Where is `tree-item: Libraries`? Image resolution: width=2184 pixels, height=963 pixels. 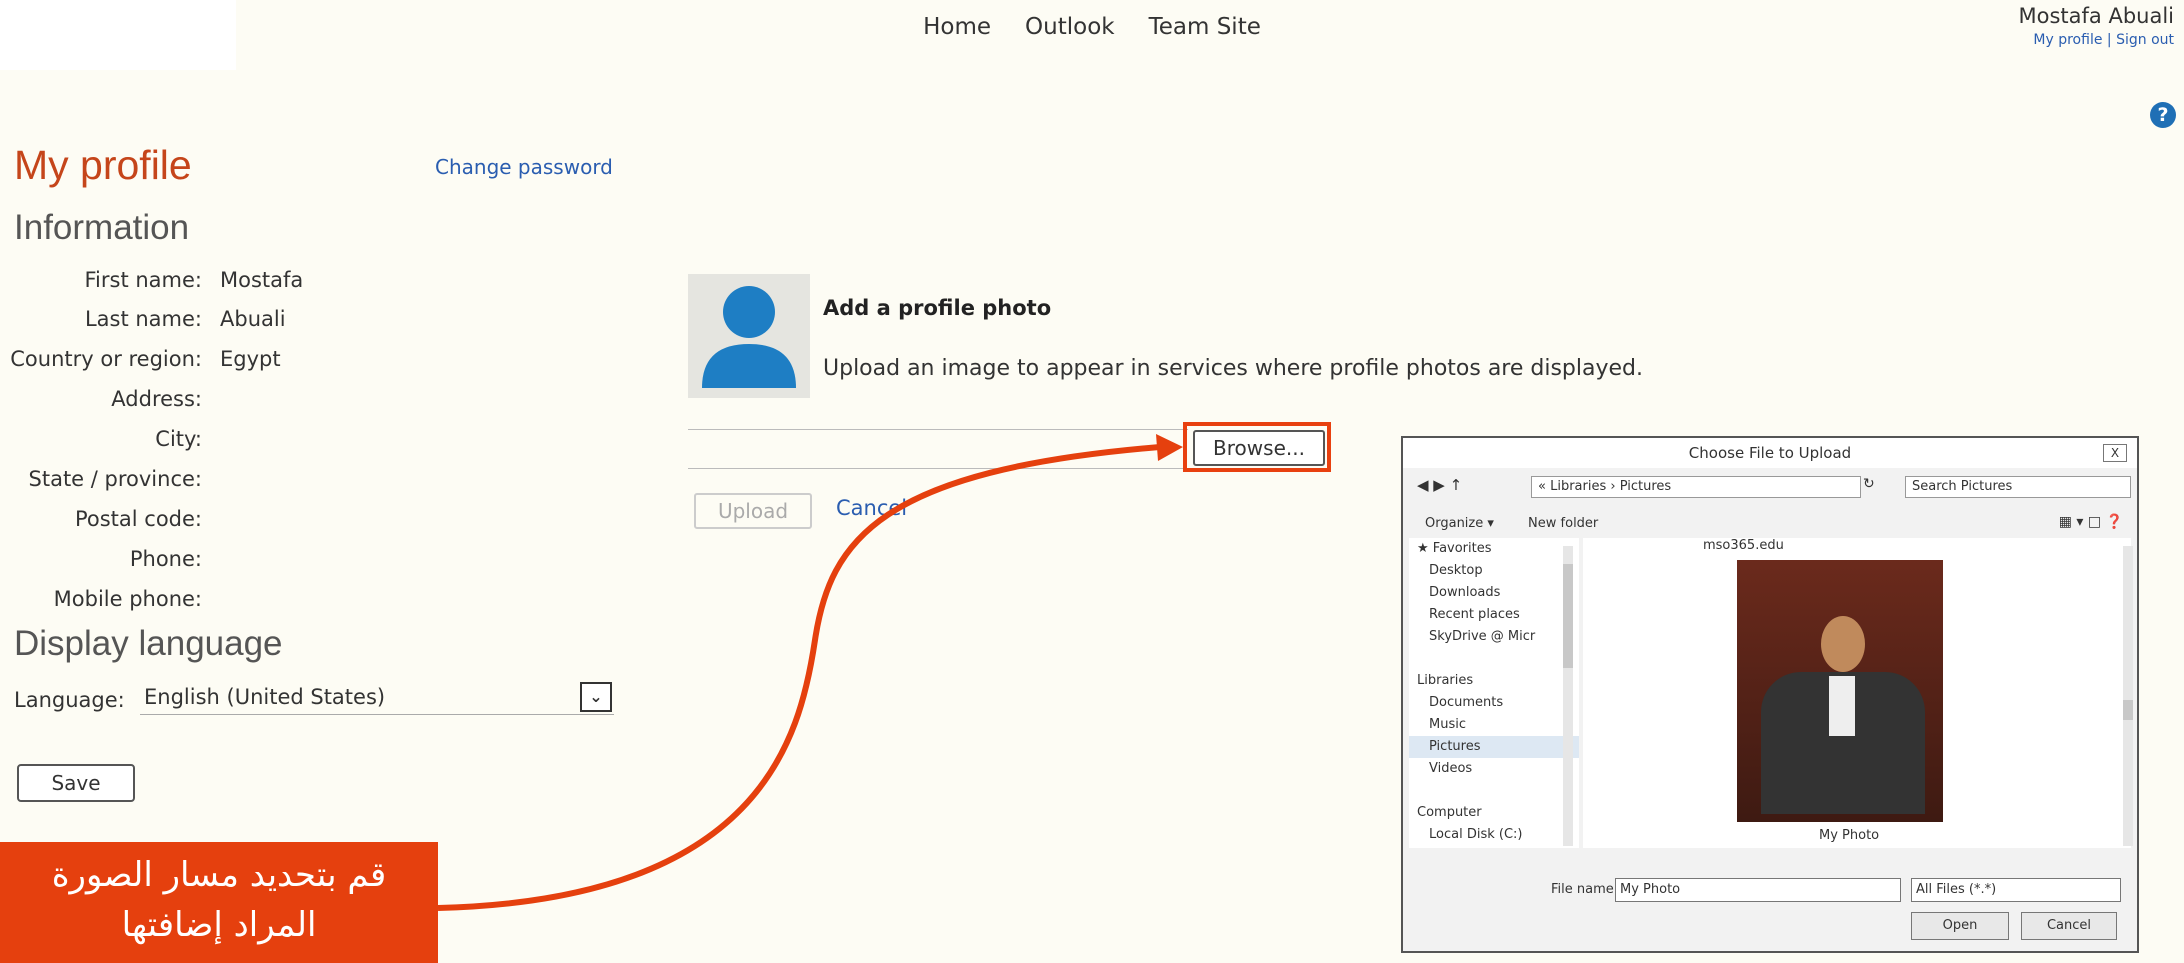
tree-item: Libraries is located at coordinates (1494, 681).